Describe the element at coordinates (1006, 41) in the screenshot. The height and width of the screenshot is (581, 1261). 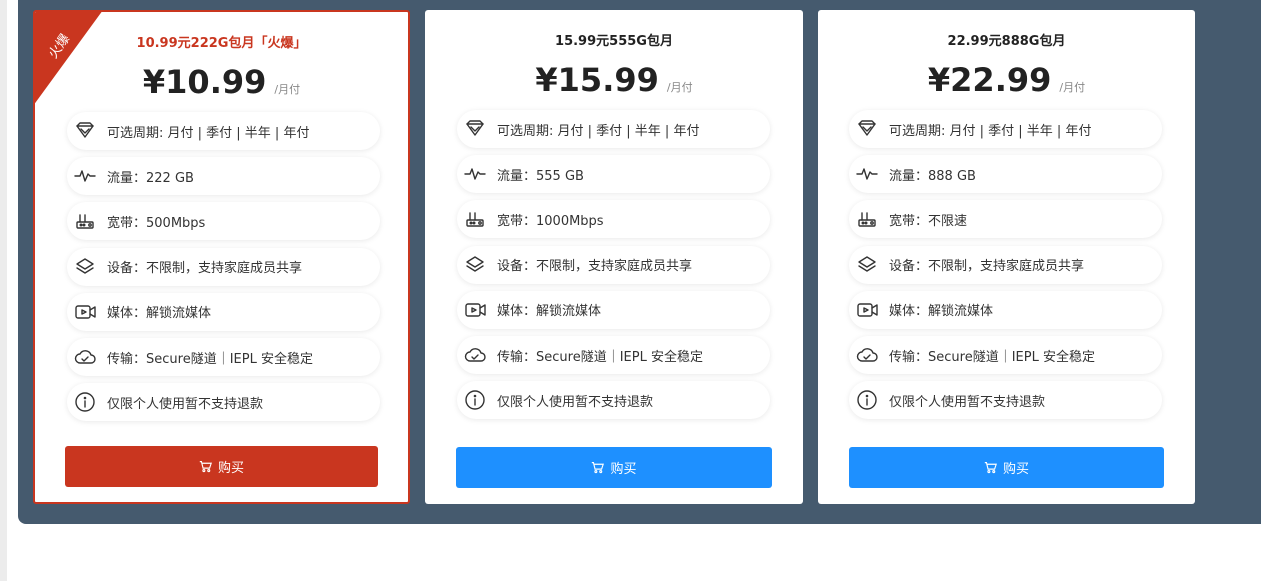
I see `plan-title: 22.99元888G包月` at that location.